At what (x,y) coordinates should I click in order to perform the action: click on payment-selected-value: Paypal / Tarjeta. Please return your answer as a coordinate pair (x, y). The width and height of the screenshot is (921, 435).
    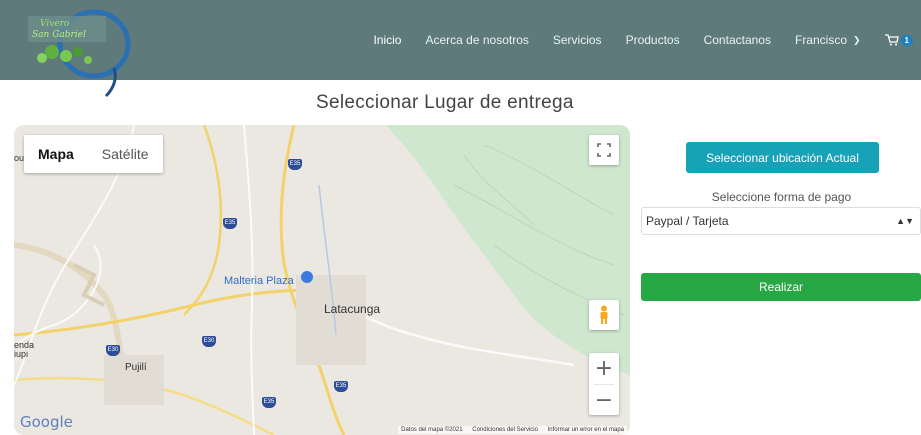
    Looking at the image, I should click on (687, 221).